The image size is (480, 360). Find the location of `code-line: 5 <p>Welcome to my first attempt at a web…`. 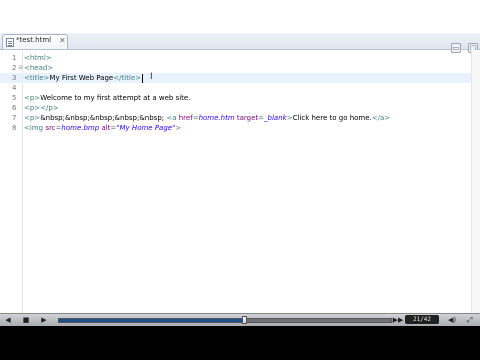

code-line: 5 <p>Welcome to my first attempt at a web… is located at coordinates (240, 98).